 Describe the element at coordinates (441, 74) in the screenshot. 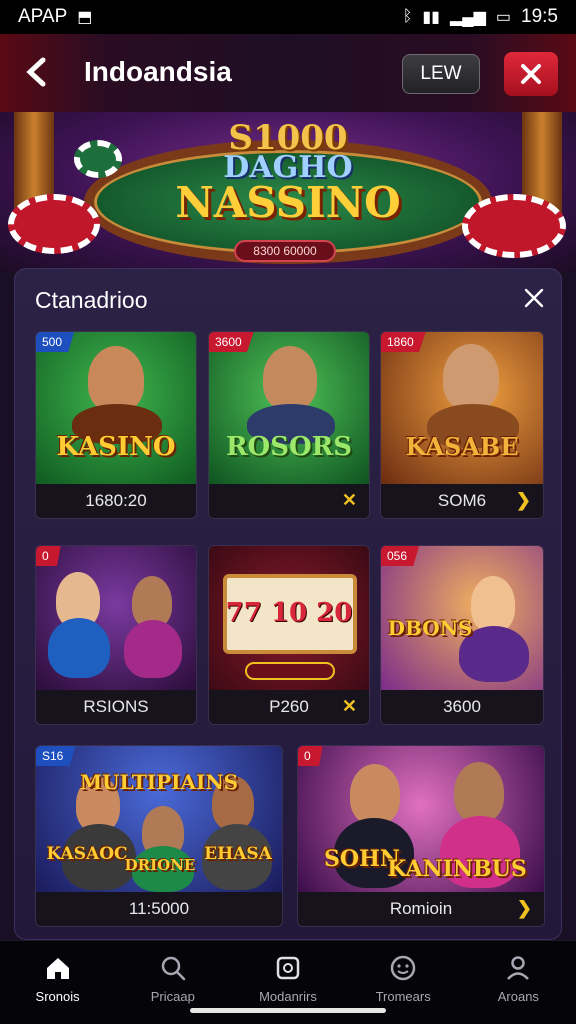

I see `lew-button: LEW` at that location.